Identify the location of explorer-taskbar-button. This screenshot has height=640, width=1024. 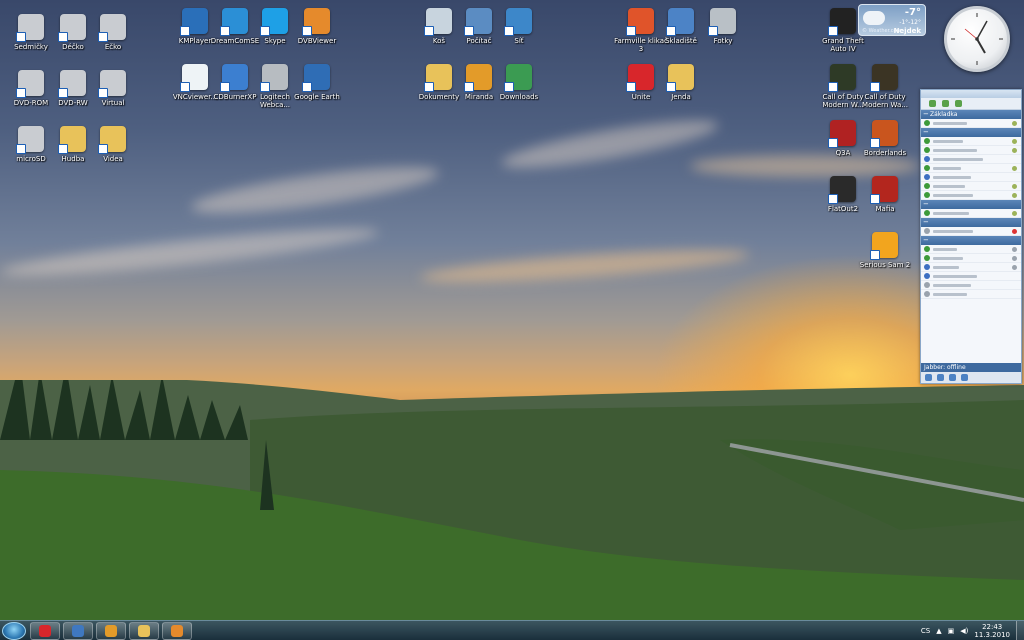
(144, 631).